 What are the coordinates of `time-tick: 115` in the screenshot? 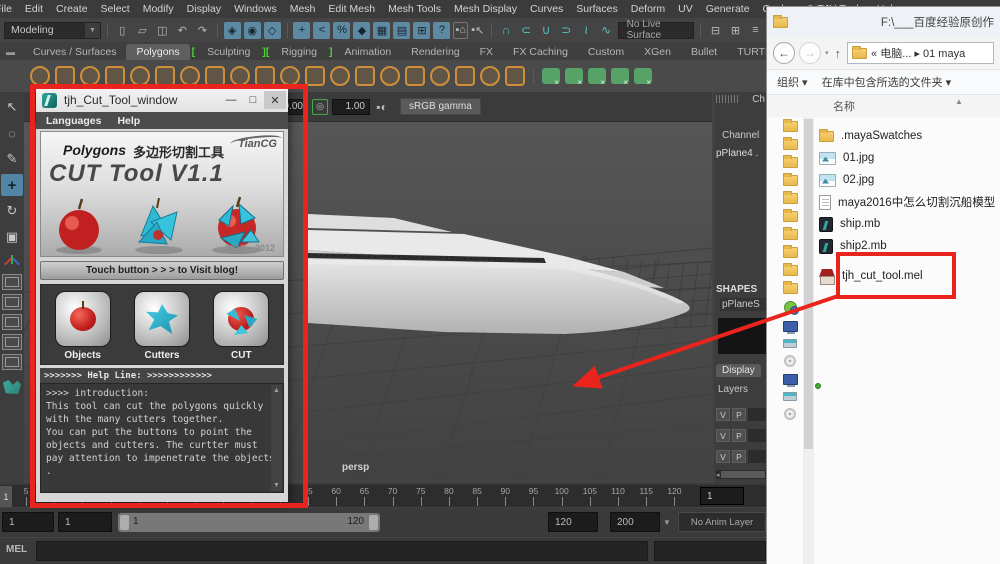 It's located at (646, 496).